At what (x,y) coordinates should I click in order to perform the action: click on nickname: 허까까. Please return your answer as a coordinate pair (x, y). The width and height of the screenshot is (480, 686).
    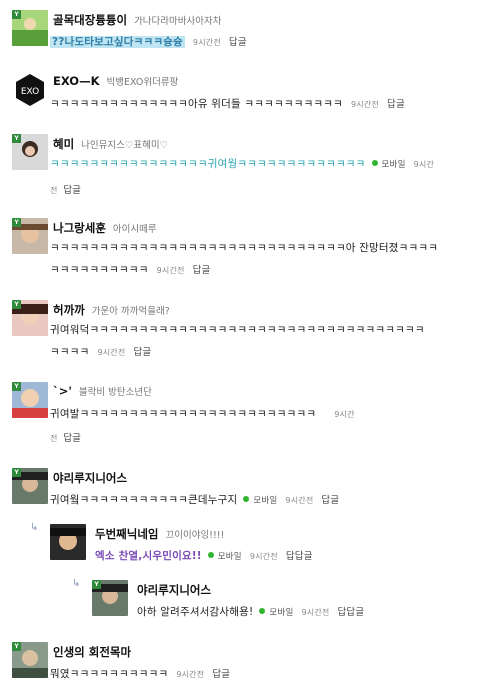
    Looking at the image, I should click on (69, 310).